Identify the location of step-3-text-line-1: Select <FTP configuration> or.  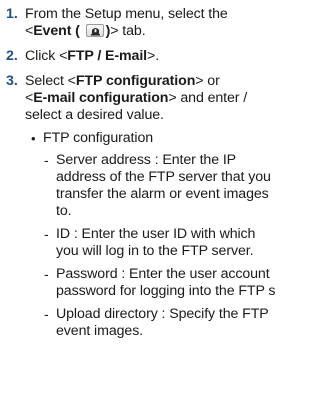
(122, 81).